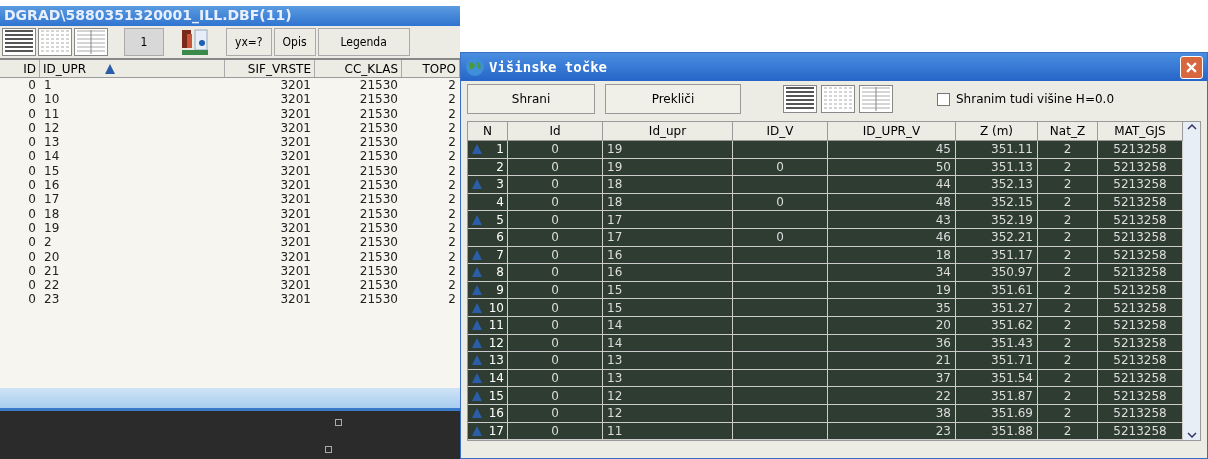  I want to click on table-cell: 351.87, so click(997, 396).